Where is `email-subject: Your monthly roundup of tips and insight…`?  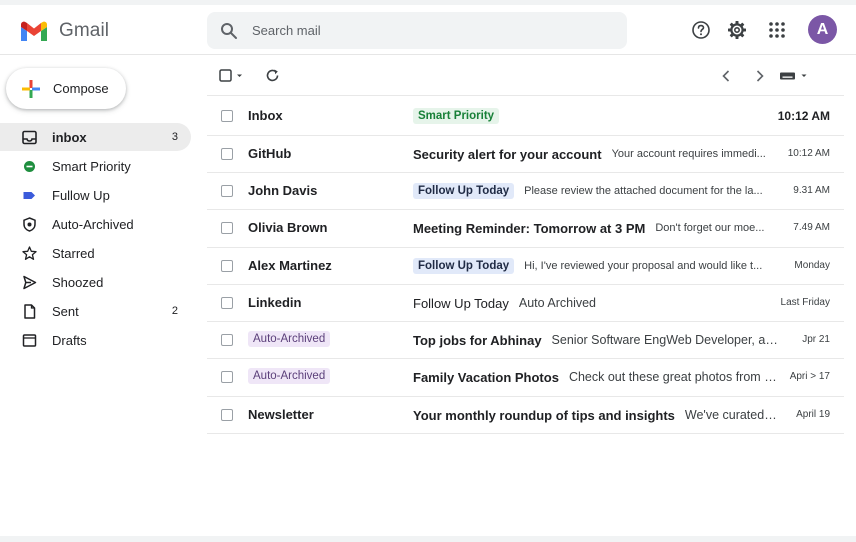
email-subject: Your monthly roundup of tips and insight… is located at coordinates (544, 415).